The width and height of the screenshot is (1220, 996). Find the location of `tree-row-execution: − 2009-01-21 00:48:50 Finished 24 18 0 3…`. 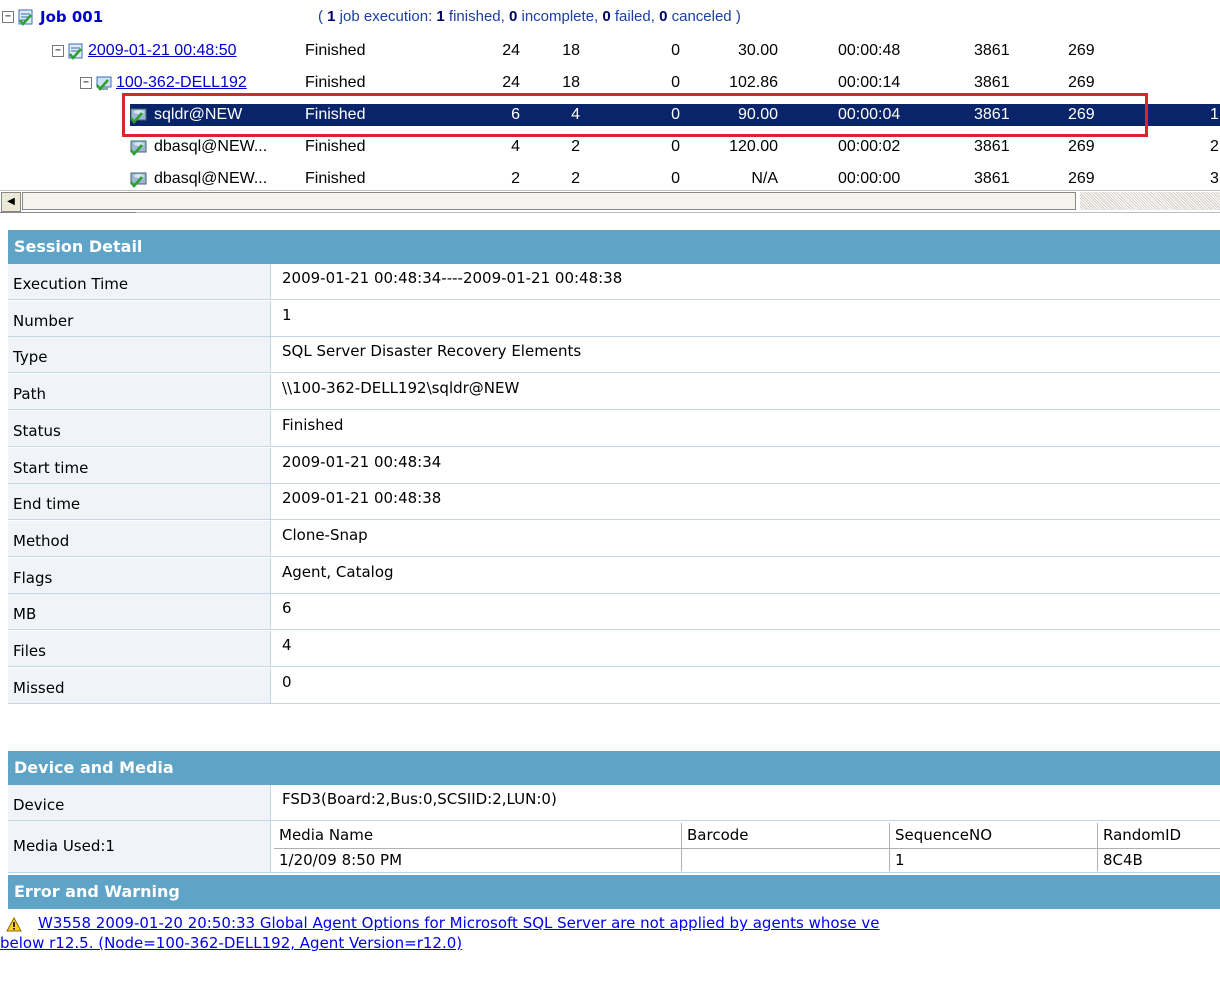

tree-row-execution: − 2009-01-21 00:48:50 Finished 24 18 0 3… is located at coordinates (610, 51).